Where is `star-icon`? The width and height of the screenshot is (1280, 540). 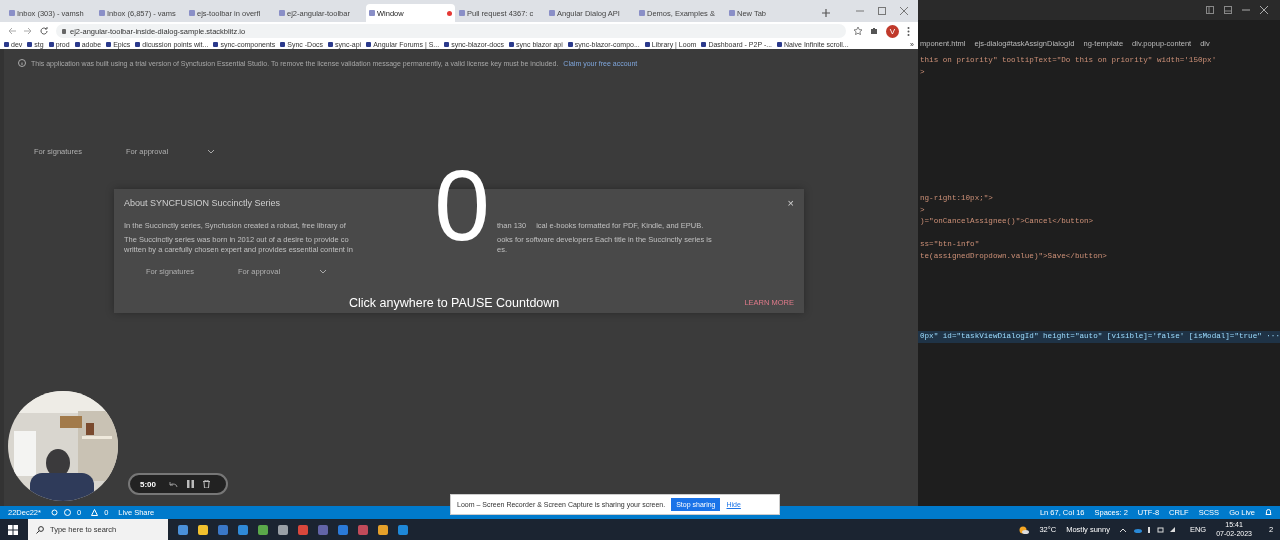 star-icon is located at coordinates (858, 31).